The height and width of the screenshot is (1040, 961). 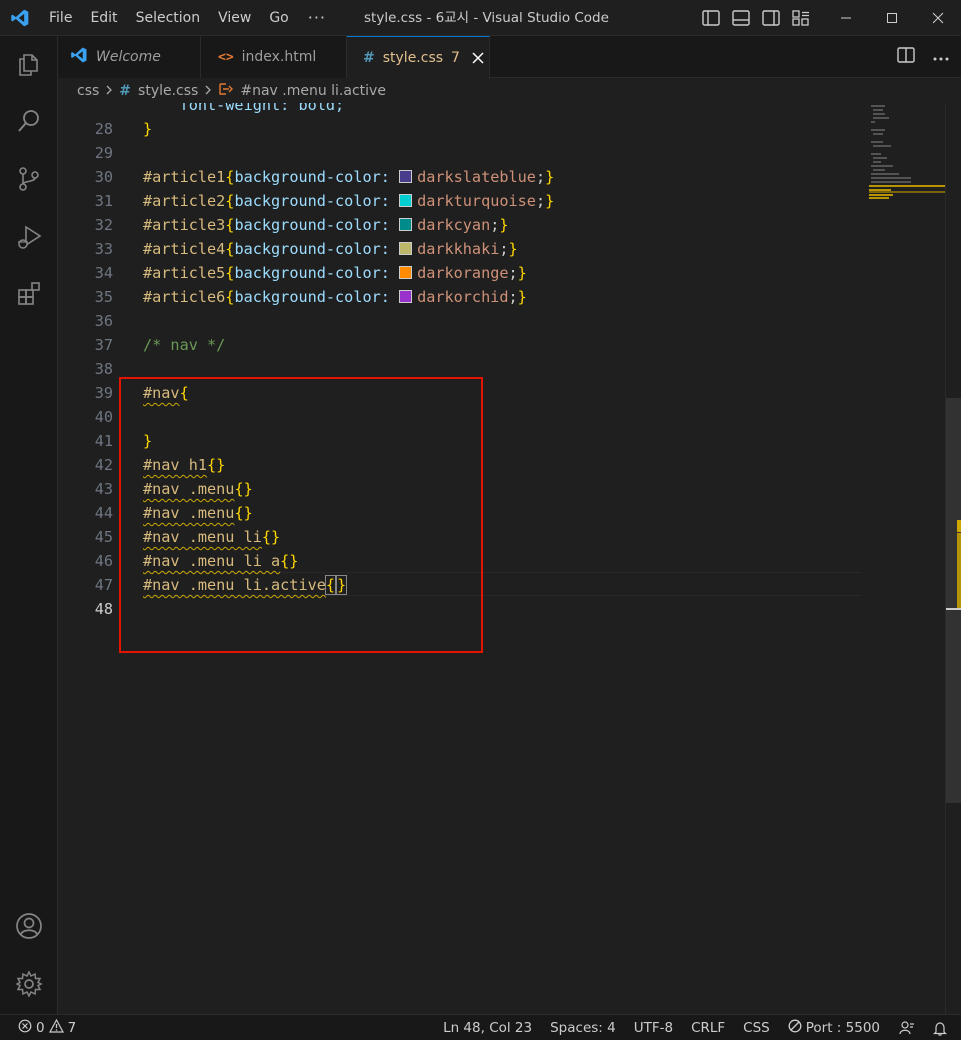 What do you see at coordinates (459, 523) in the screenshot?
I see `code-line-45: 45 #nav .menu{}` at bounding box center [459, 523].